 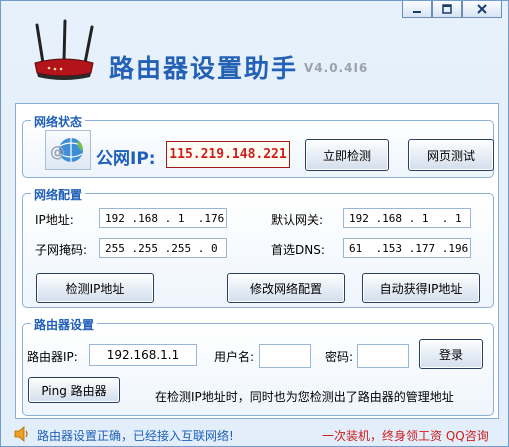 I want to click on maximize-button, so click(x=447, y=9).